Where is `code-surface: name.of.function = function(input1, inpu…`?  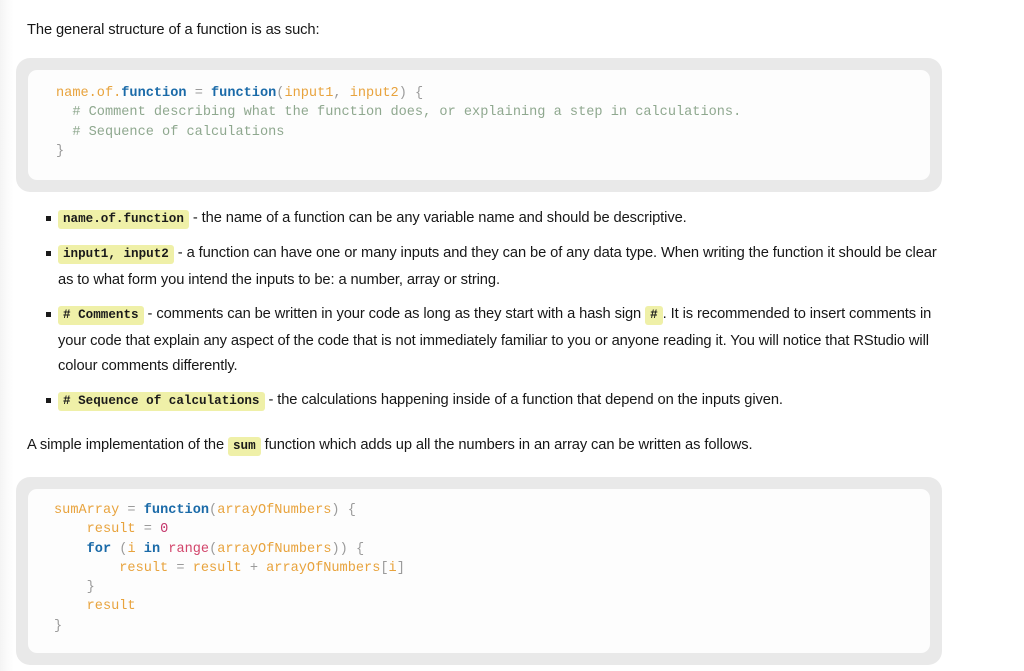
code-surface: name.of.function = function(input1, inpu… is located at coordinates (479, 125).